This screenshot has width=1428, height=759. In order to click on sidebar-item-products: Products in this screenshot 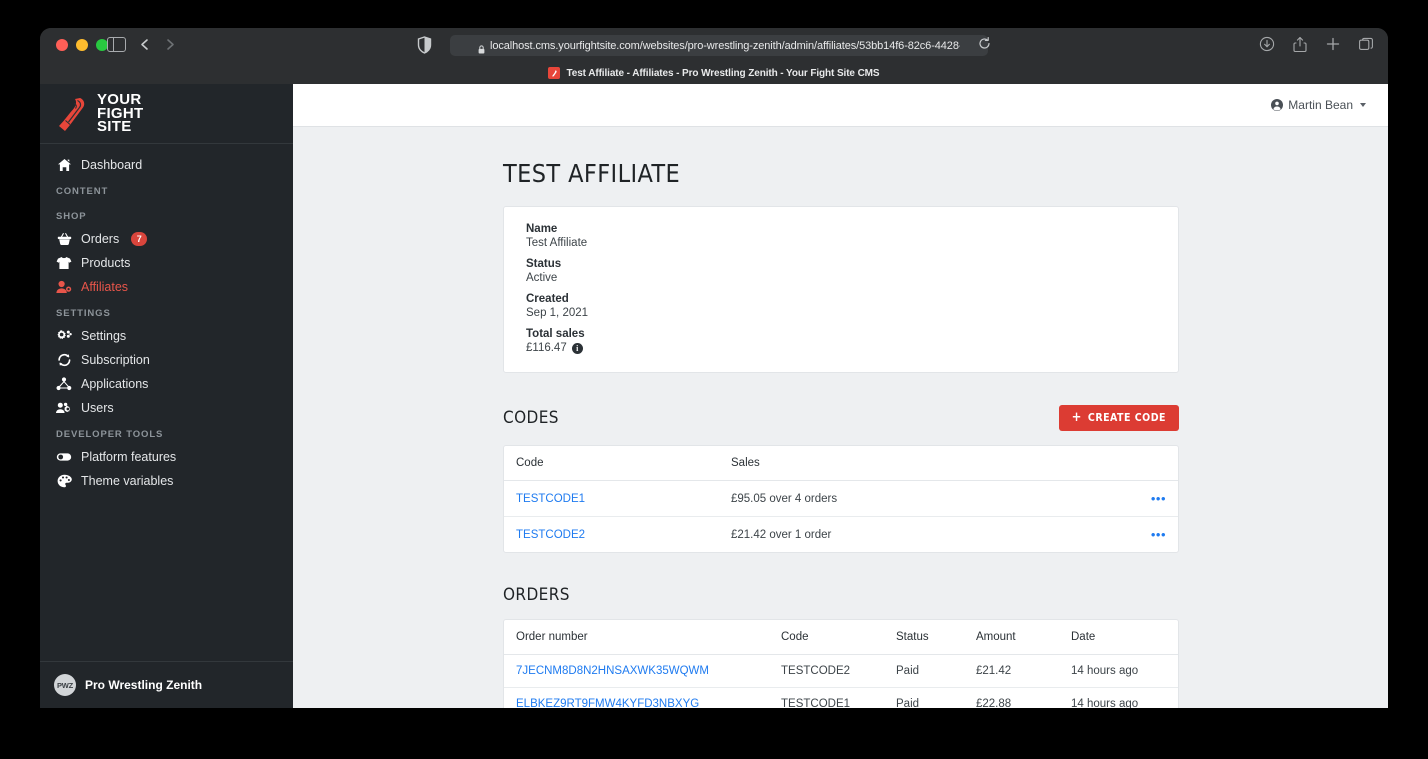, I will do `click(166, 263)`.